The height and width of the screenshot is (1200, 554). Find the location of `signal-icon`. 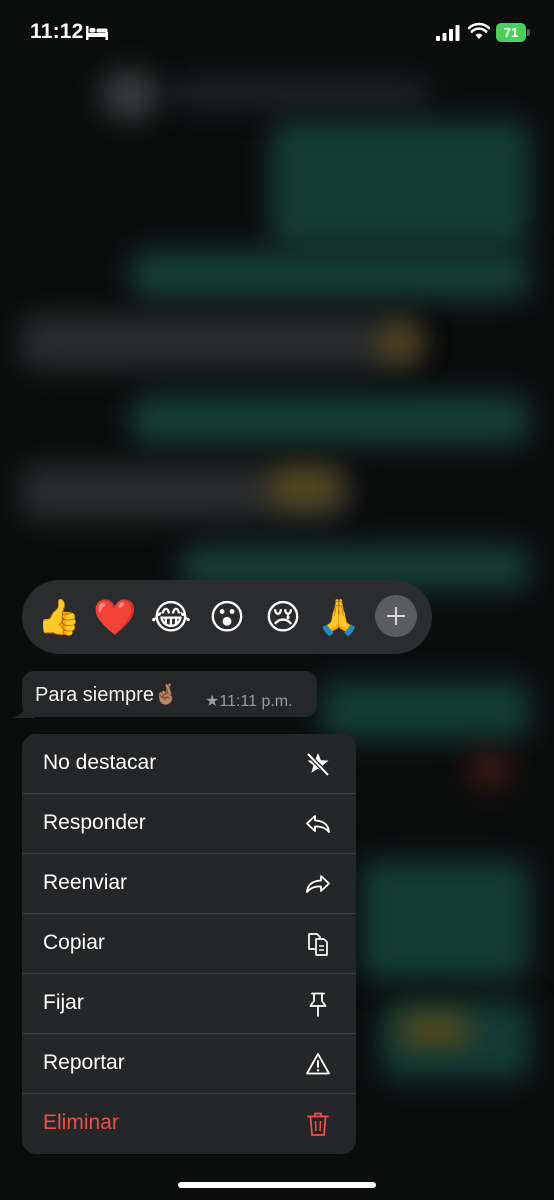

signal-icon is located at coordinates (448, 33).